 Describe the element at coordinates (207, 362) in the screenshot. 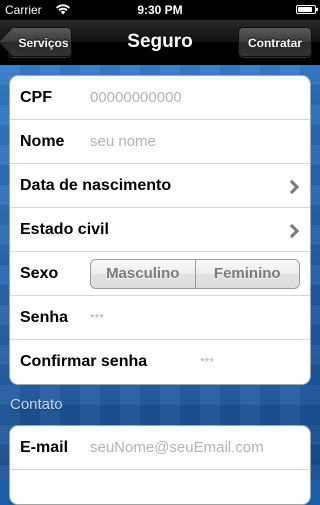

I see `confirmar-senha-field: ***` at that location.